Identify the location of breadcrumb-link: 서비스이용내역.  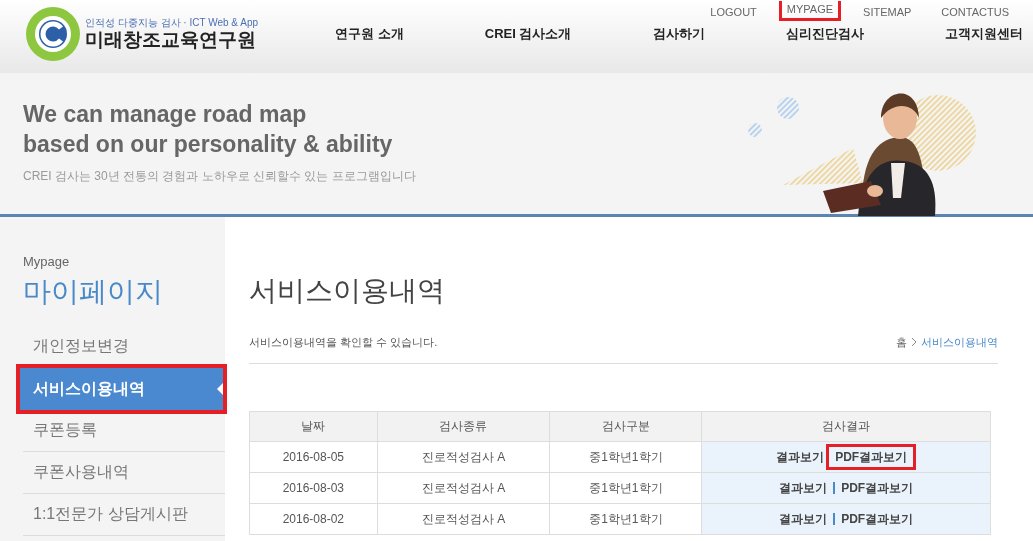
(959, 342).